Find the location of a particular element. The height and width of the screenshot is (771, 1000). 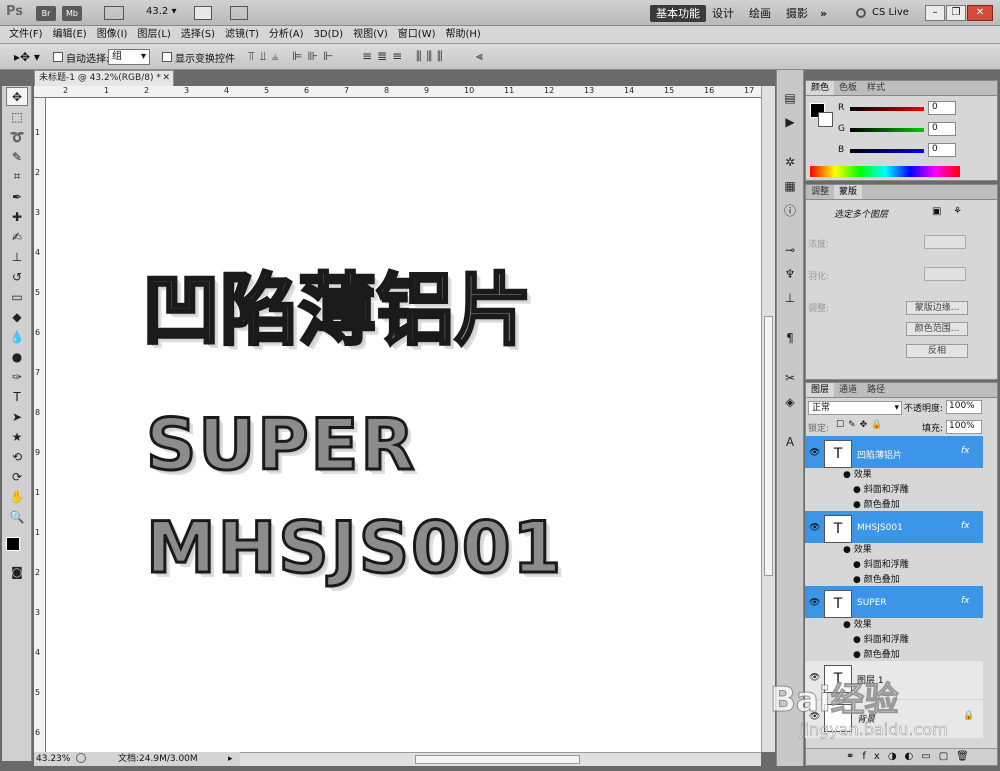

menu-layer: 图层(L) is located at coordinates (153, 34).